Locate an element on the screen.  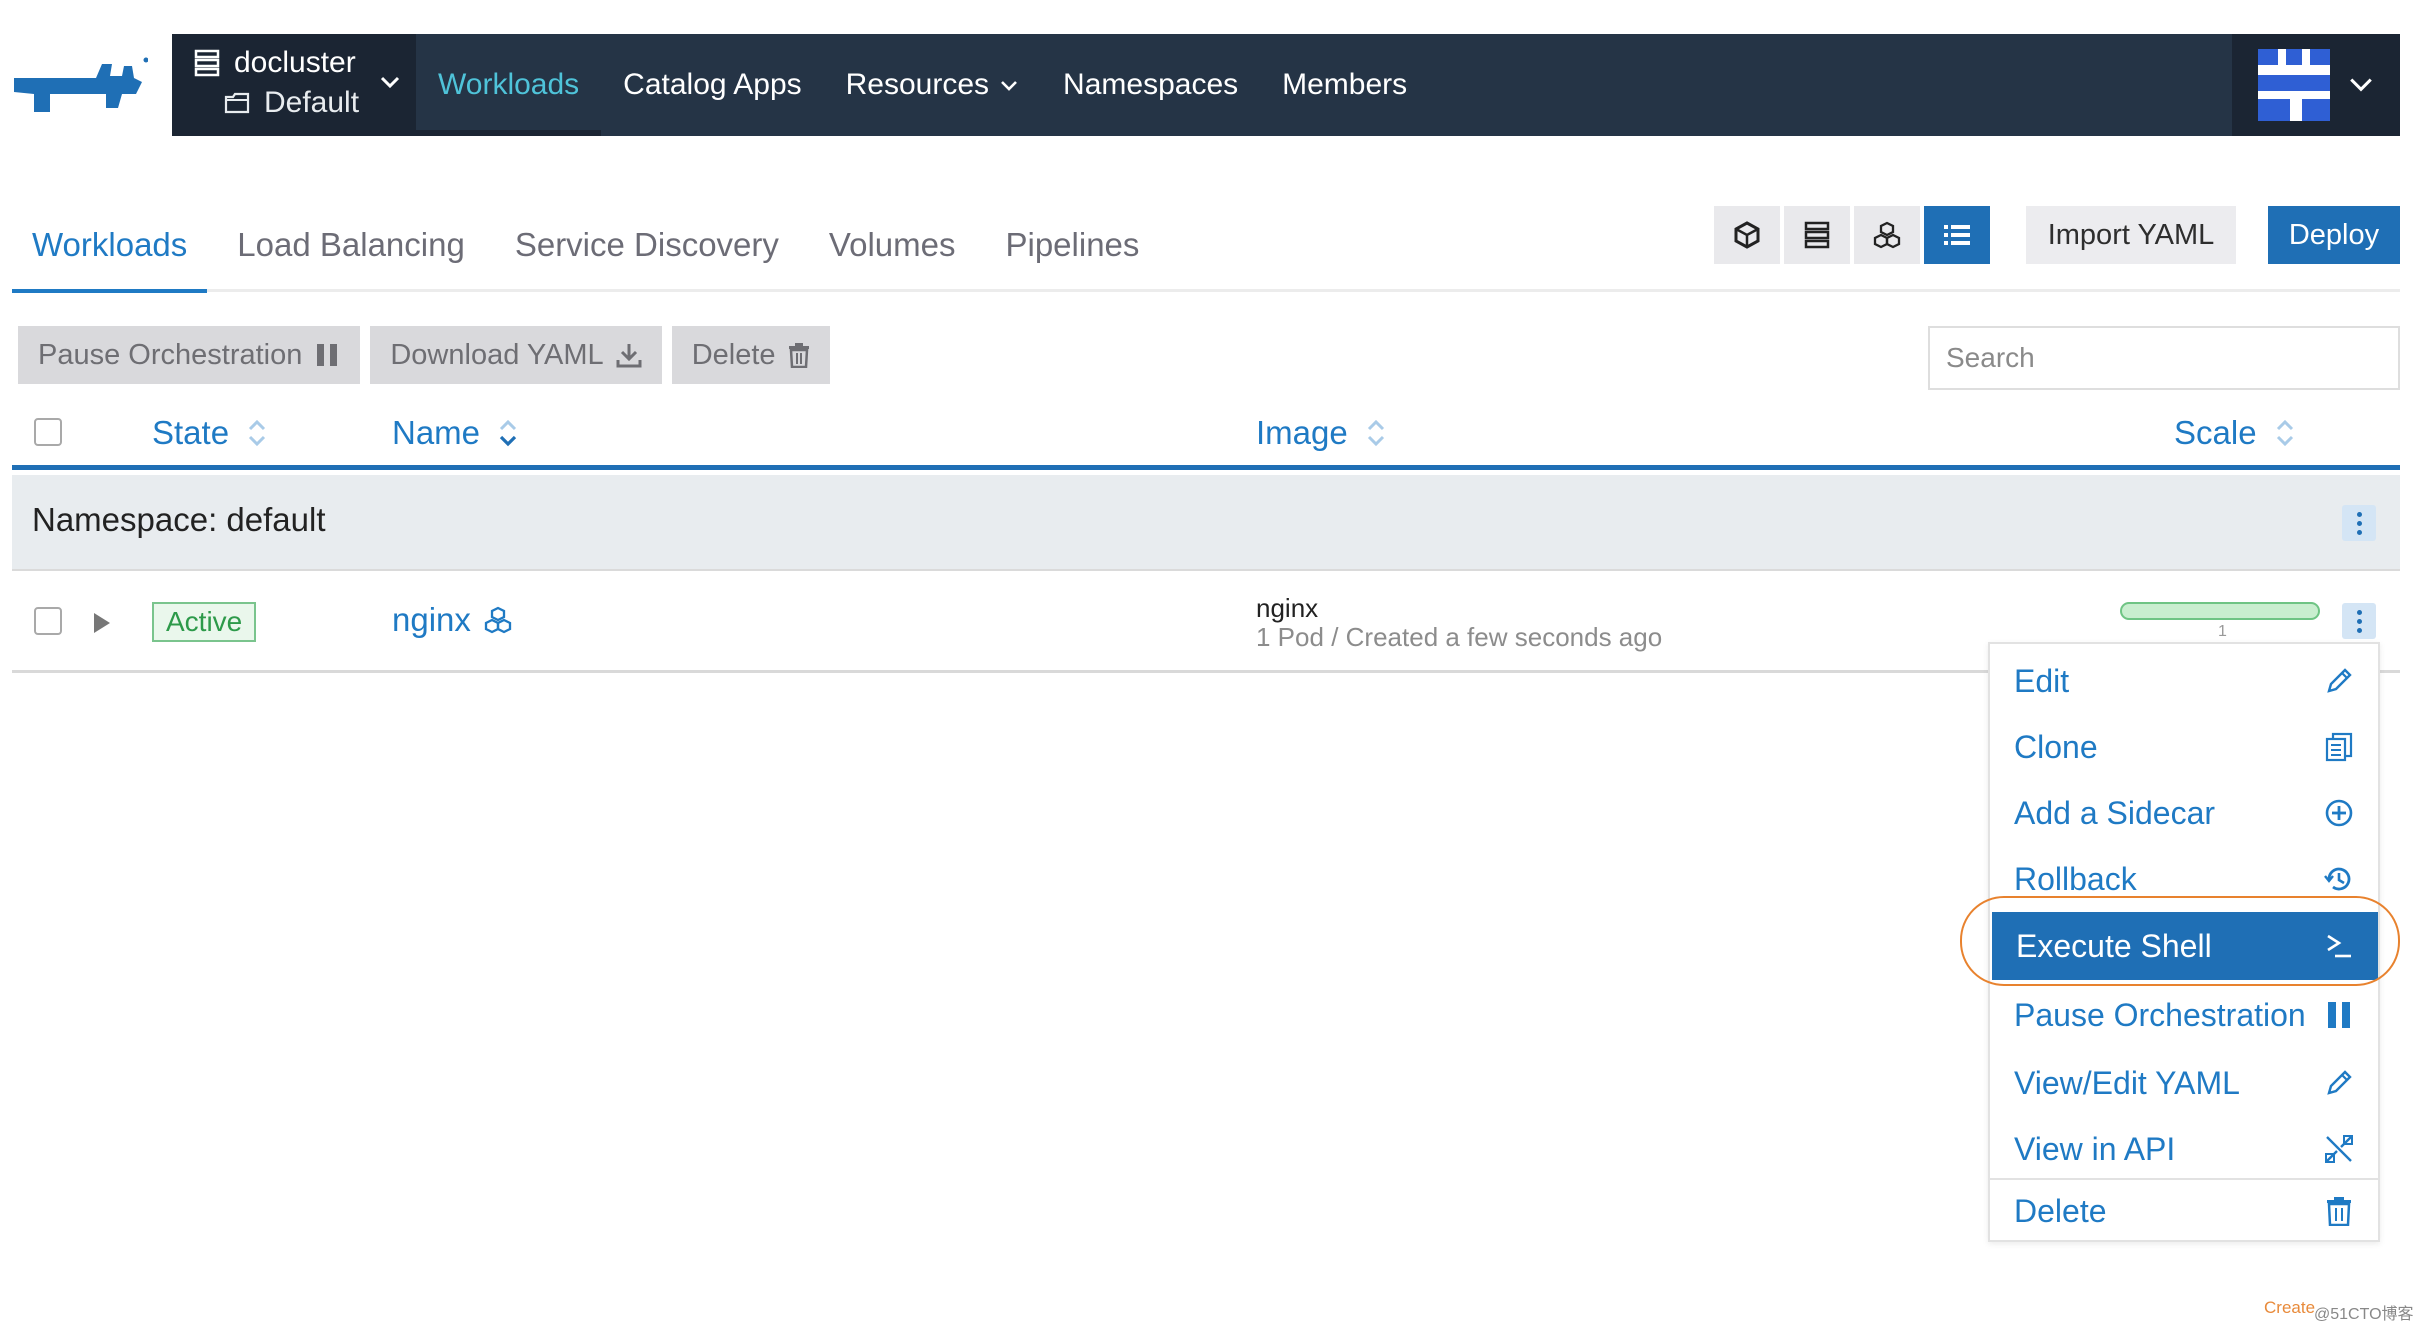
delete-button: Delete is located at coordinates (750, 355).